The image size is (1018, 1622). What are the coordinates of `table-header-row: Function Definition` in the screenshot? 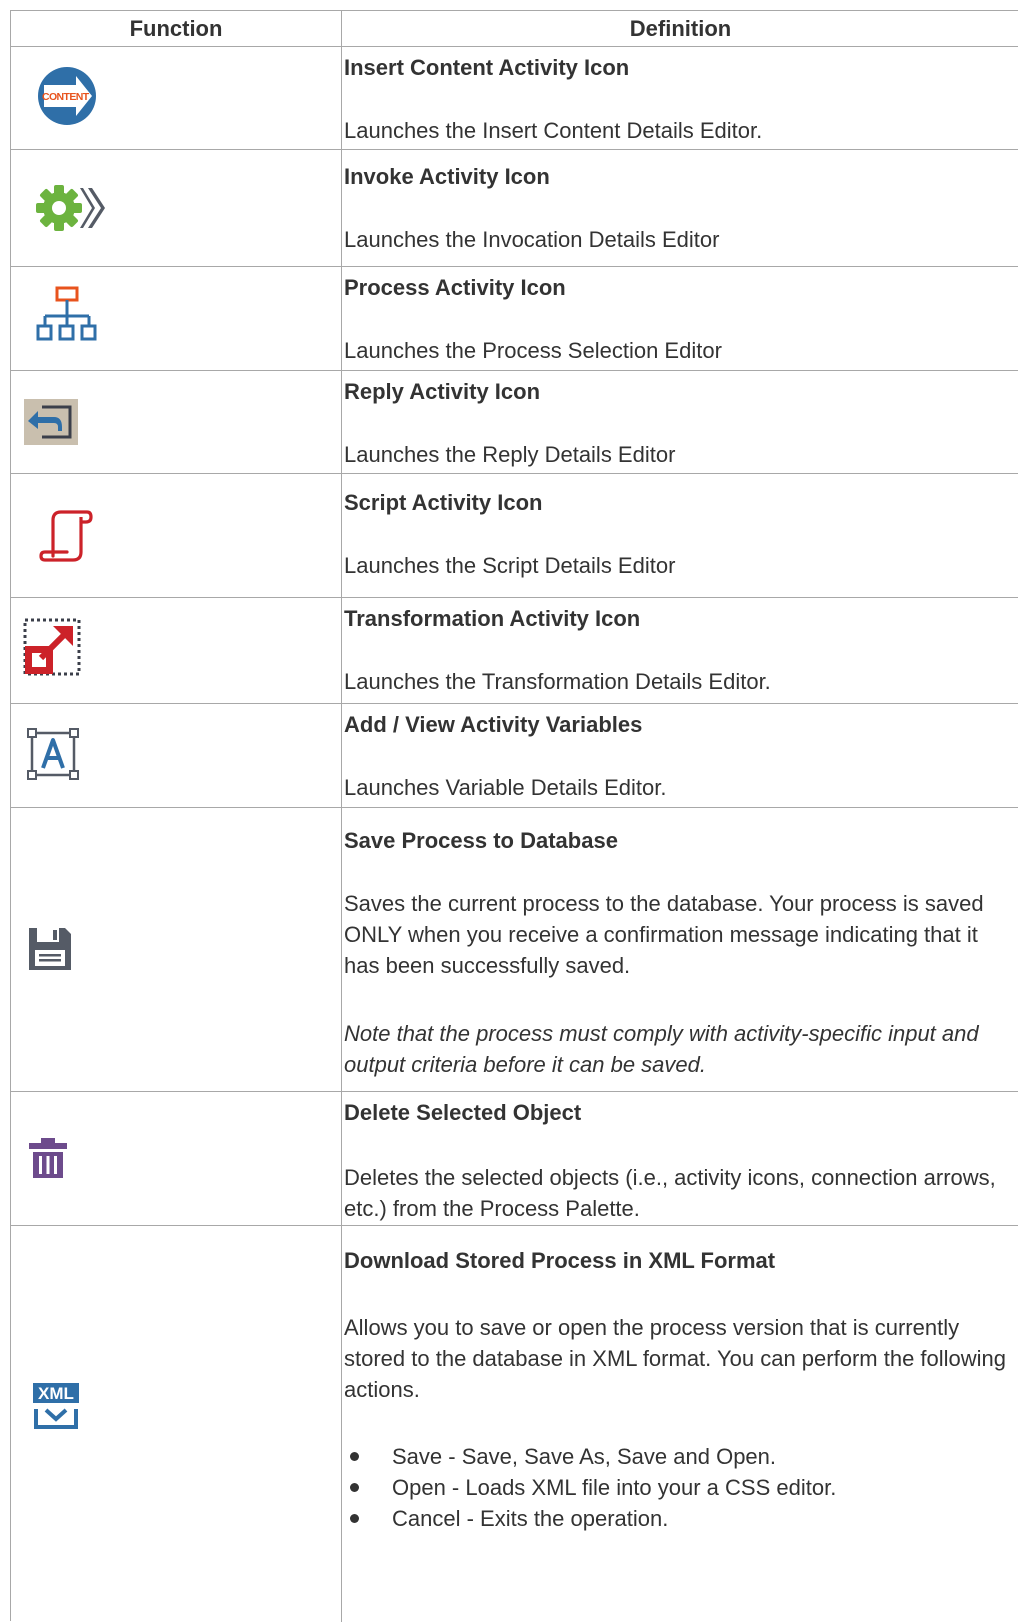 It's located at (514, 29).